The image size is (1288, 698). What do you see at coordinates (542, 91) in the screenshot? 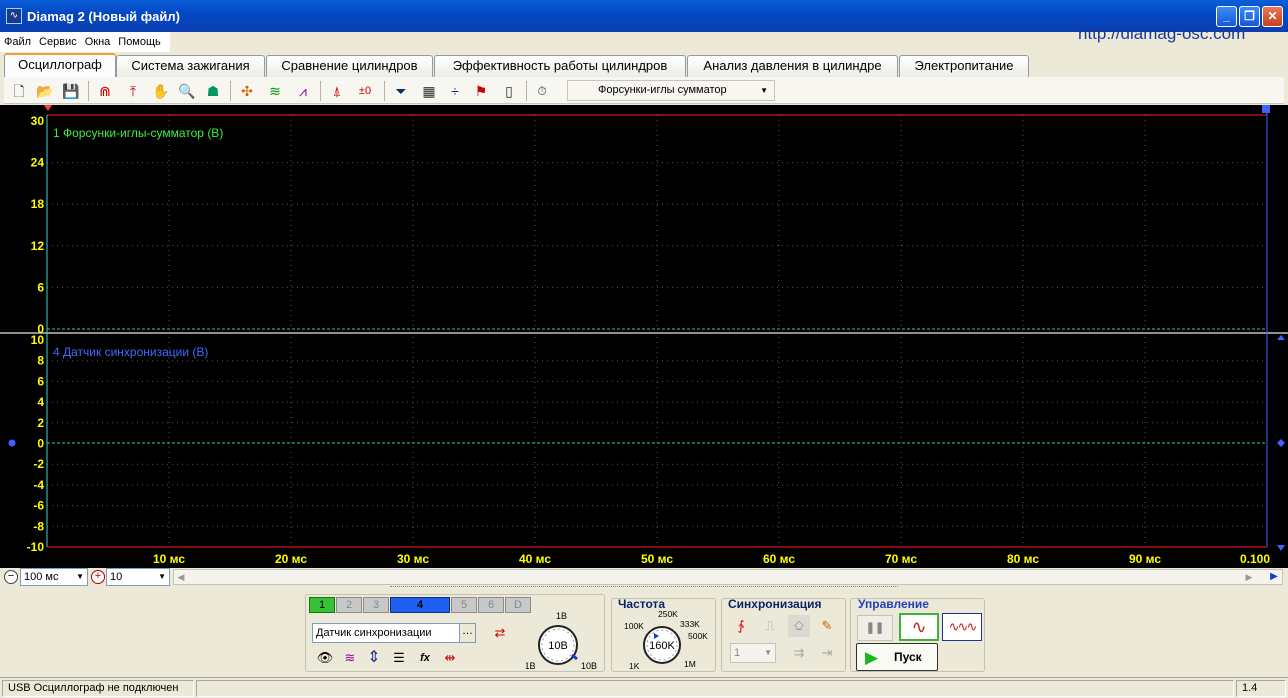
I see `auto-timer-icon: ⏱` at bounding box center [542, 91].